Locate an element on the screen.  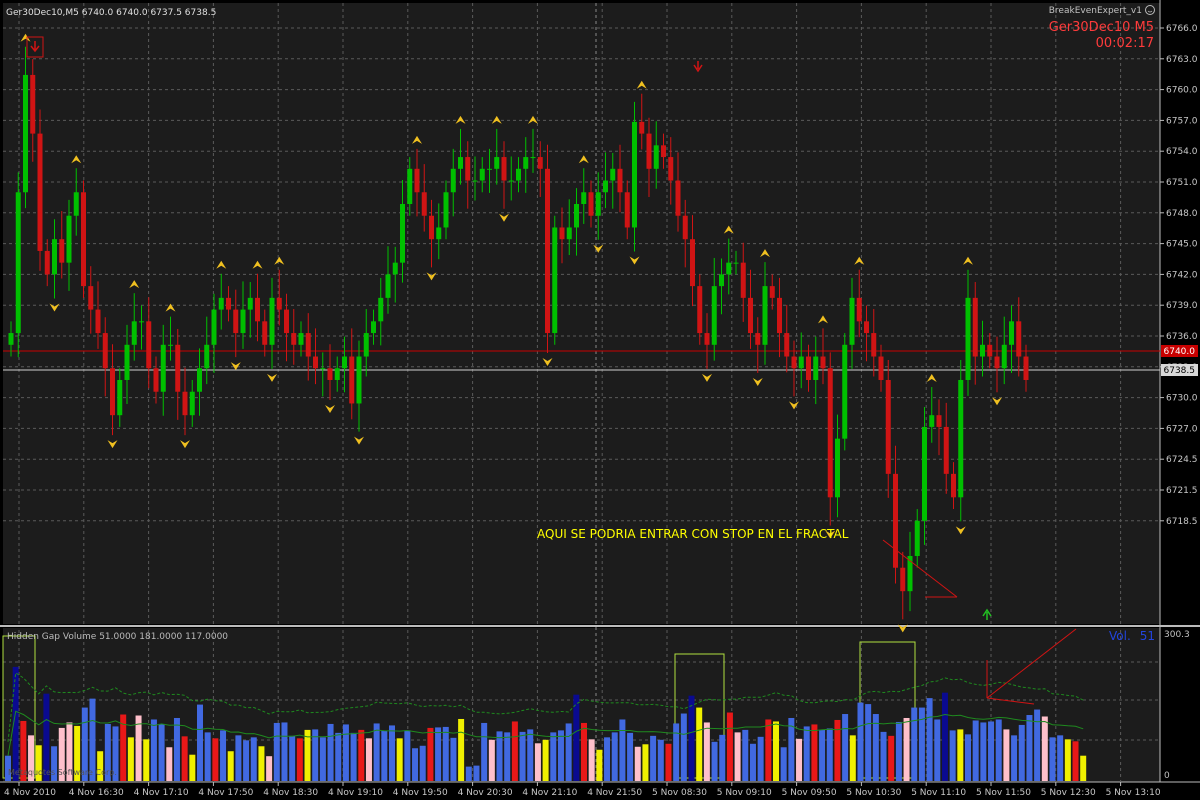
price-tick-label: 6742.0 is located at coordinates (1182, 275).